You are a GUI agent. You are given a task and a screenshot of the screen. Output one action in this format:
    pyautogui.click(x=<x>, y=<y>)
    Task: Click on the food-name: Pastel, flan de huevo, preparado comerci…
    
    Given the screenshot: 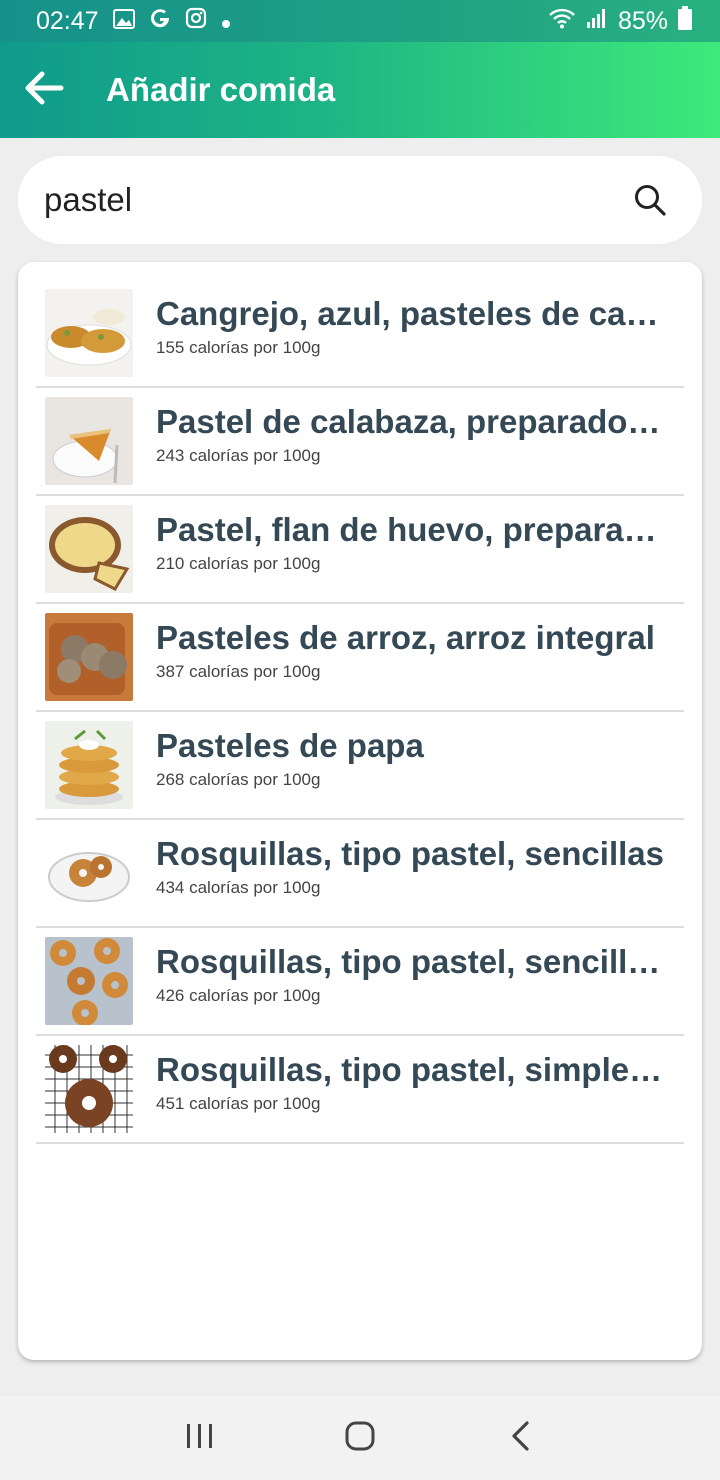 What is the action you would take?
    pyautogui.click(x=411, y=529)
    